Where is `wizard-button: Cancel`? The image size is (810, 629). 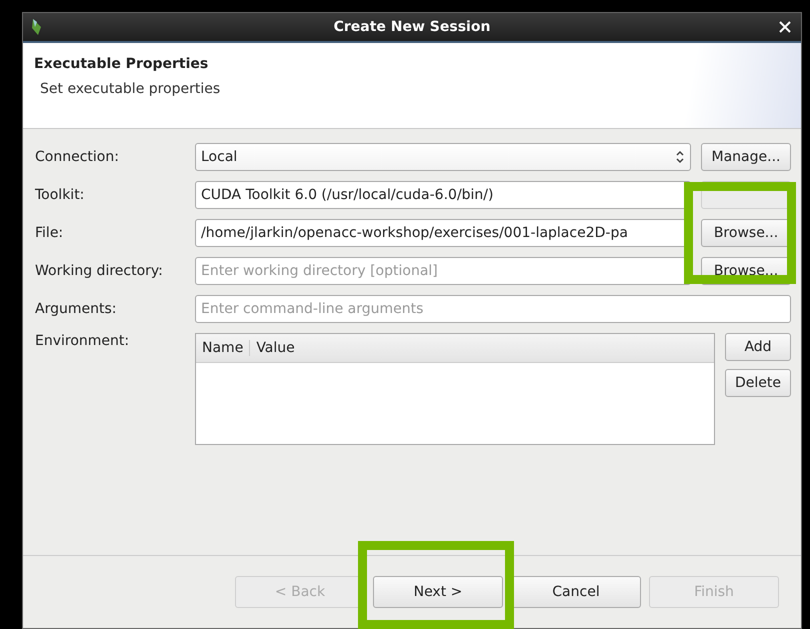
wizard-button: Cancel is located at coordinates (576, 592).